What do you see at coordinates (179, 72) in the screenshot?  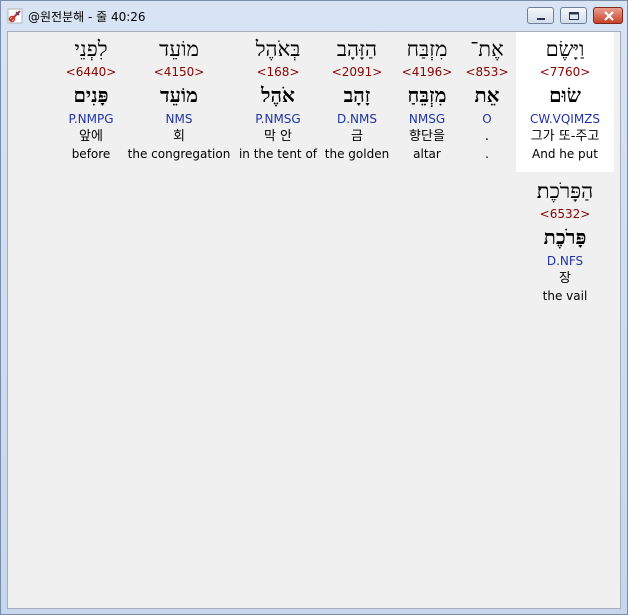 I see `strong-number: <4150>` at bounding box center [179, 72].